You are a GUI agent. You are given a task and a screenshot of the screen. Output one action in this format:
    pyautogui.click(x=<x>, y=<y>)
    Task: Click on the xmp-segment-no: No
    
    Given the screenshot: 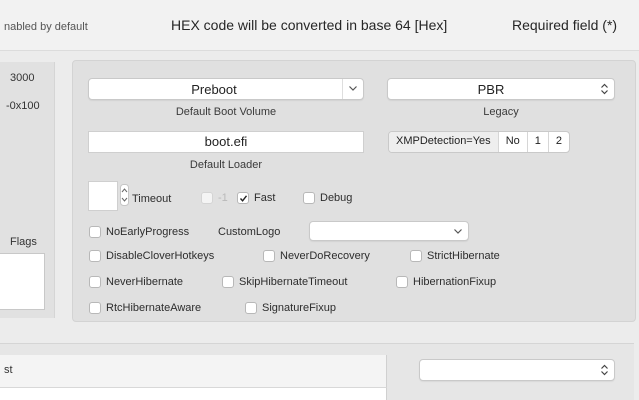 What is the action you would take?
    pyautogui.click(x=512, y=142)
    